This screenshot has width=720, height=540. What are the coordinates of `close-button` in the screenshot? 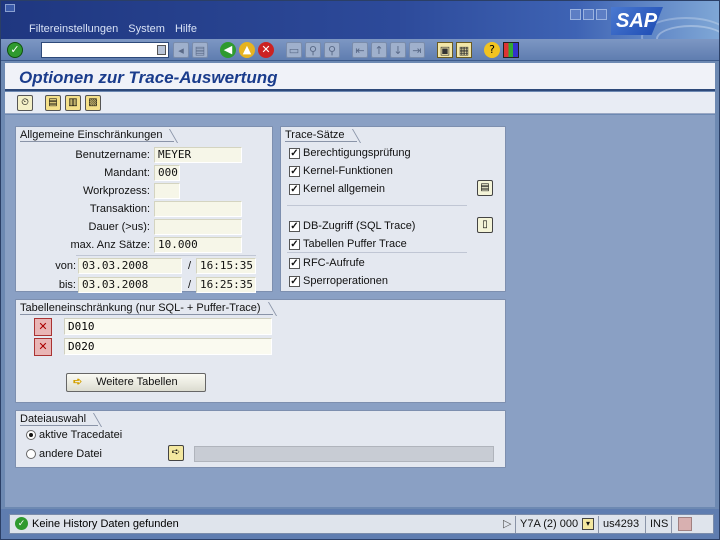 It's located at (601, 14).